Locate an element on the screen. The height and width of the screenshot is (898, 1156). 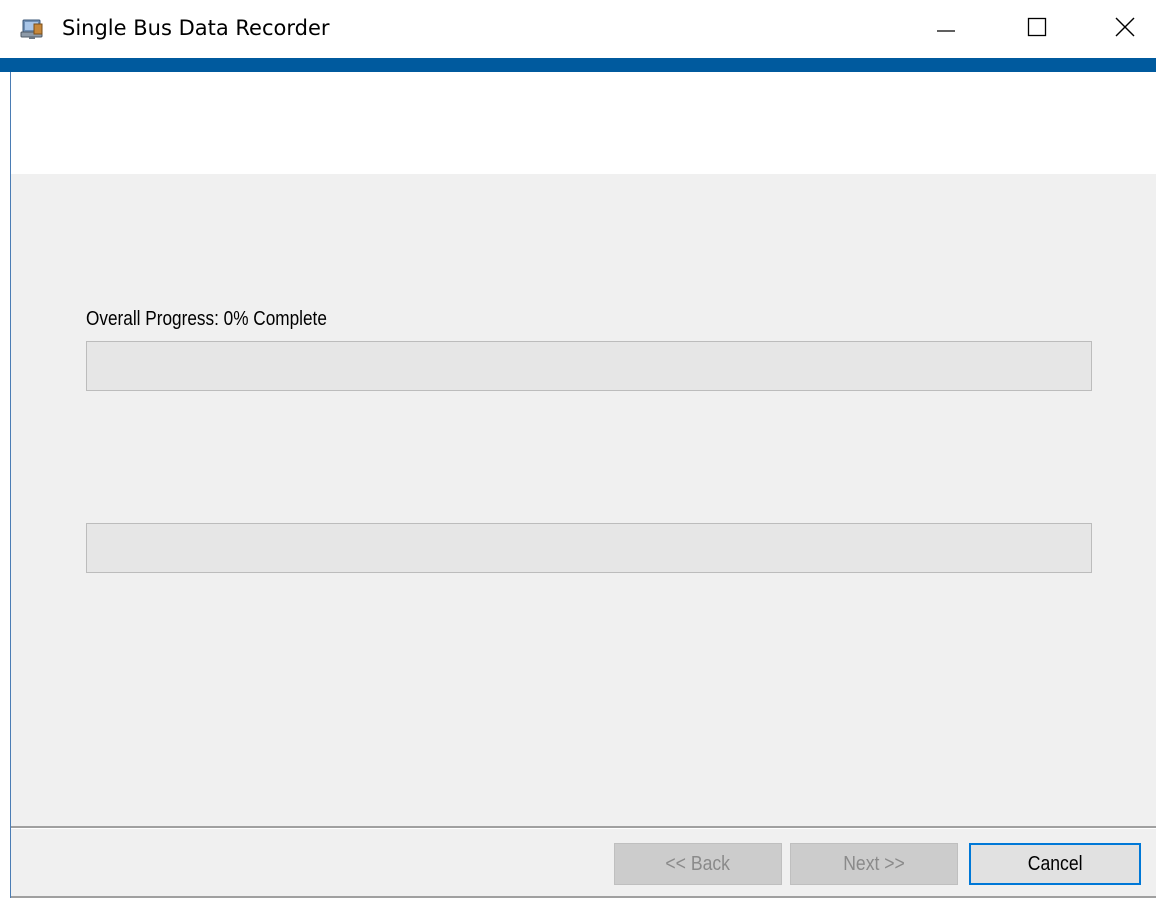
close-icon is located at coordinates (1125, 29).